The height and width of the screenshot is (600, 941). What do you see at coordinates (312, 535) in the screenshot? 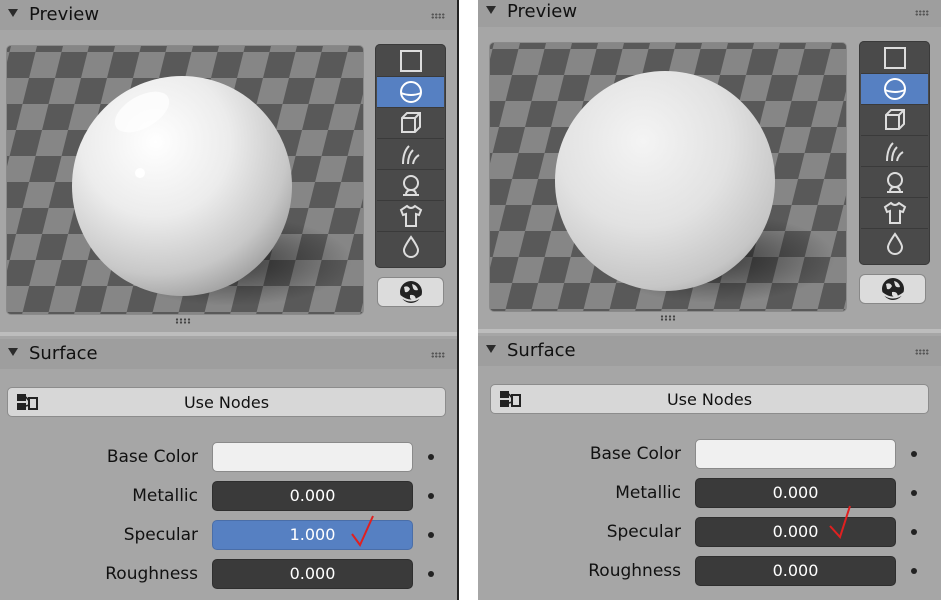
I see `specular-field: 1.000` at bounding box center [312, 535].